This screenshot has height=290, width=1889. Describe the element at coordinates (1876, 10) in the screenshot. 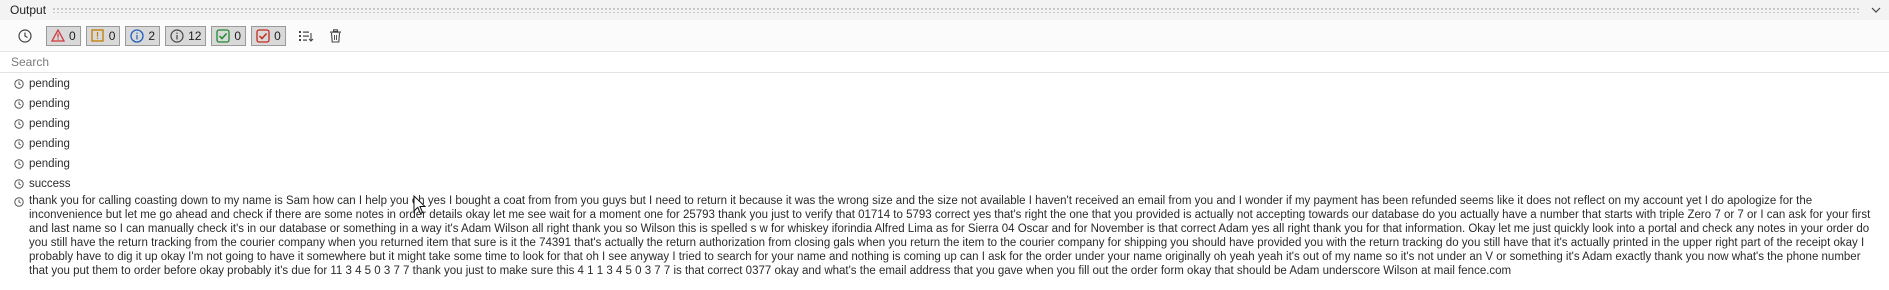

I see `chevron-down-icon` at that location.